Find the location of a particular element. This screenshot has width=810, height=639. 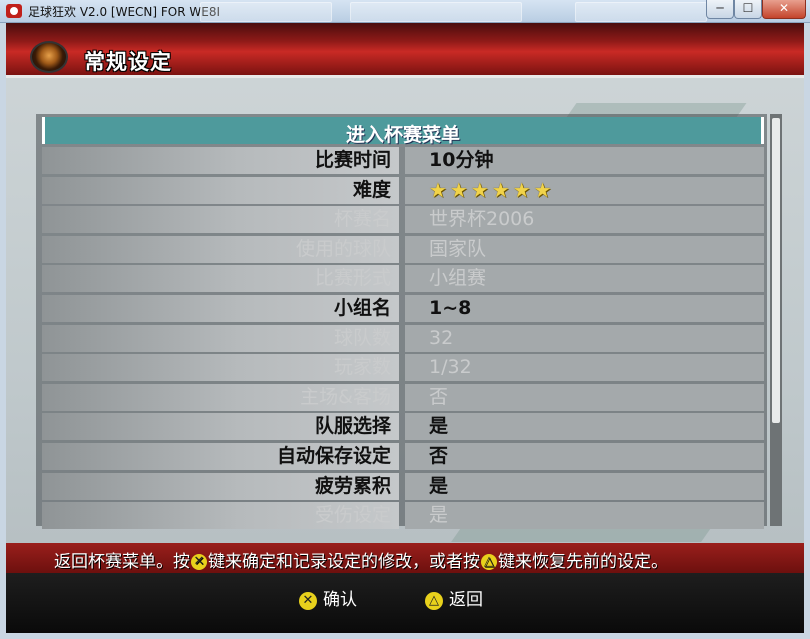

app-icon is located at coordinates (14, 11).